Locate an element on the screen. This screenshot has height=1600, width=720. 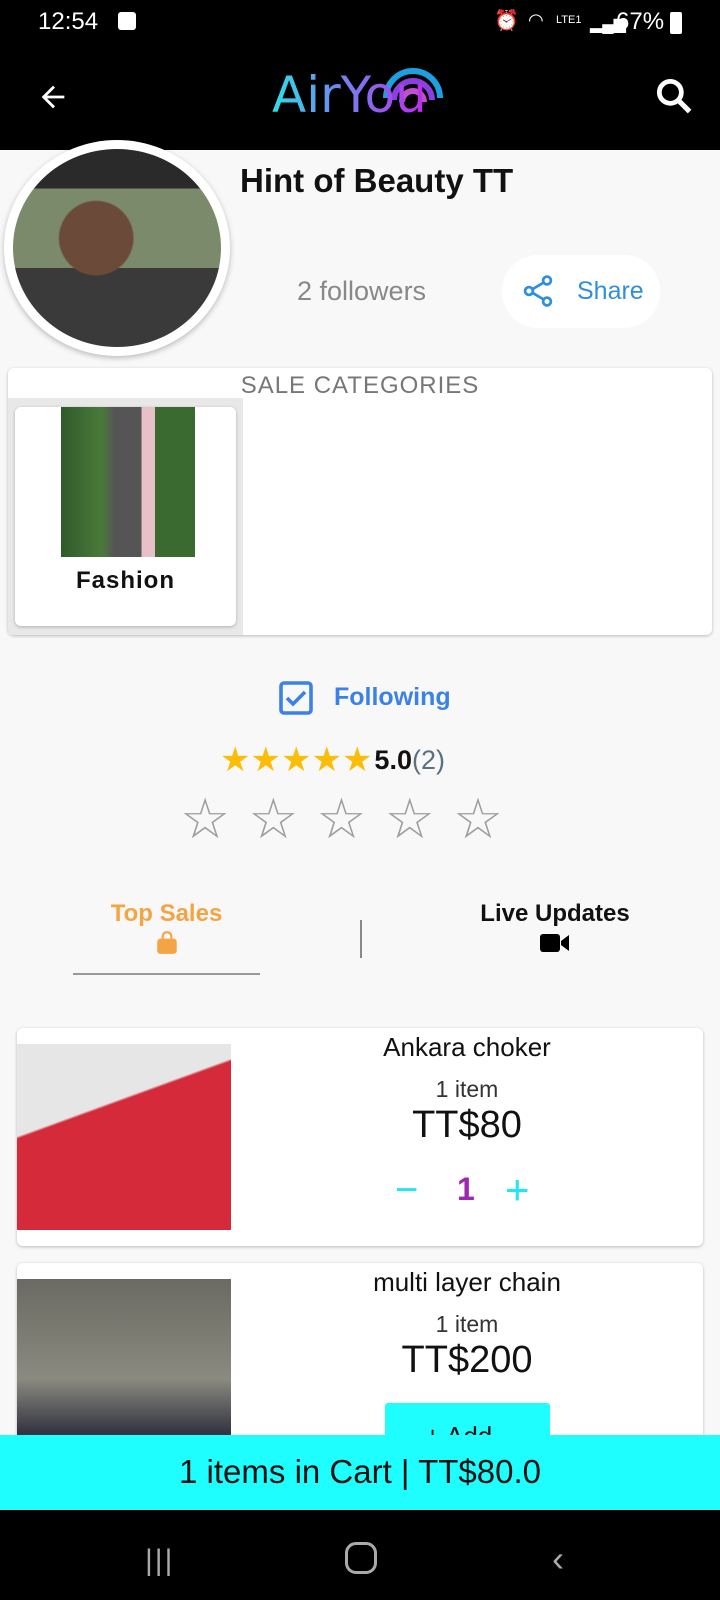
app-bar: AirYou is located at coordinates (360, 100).